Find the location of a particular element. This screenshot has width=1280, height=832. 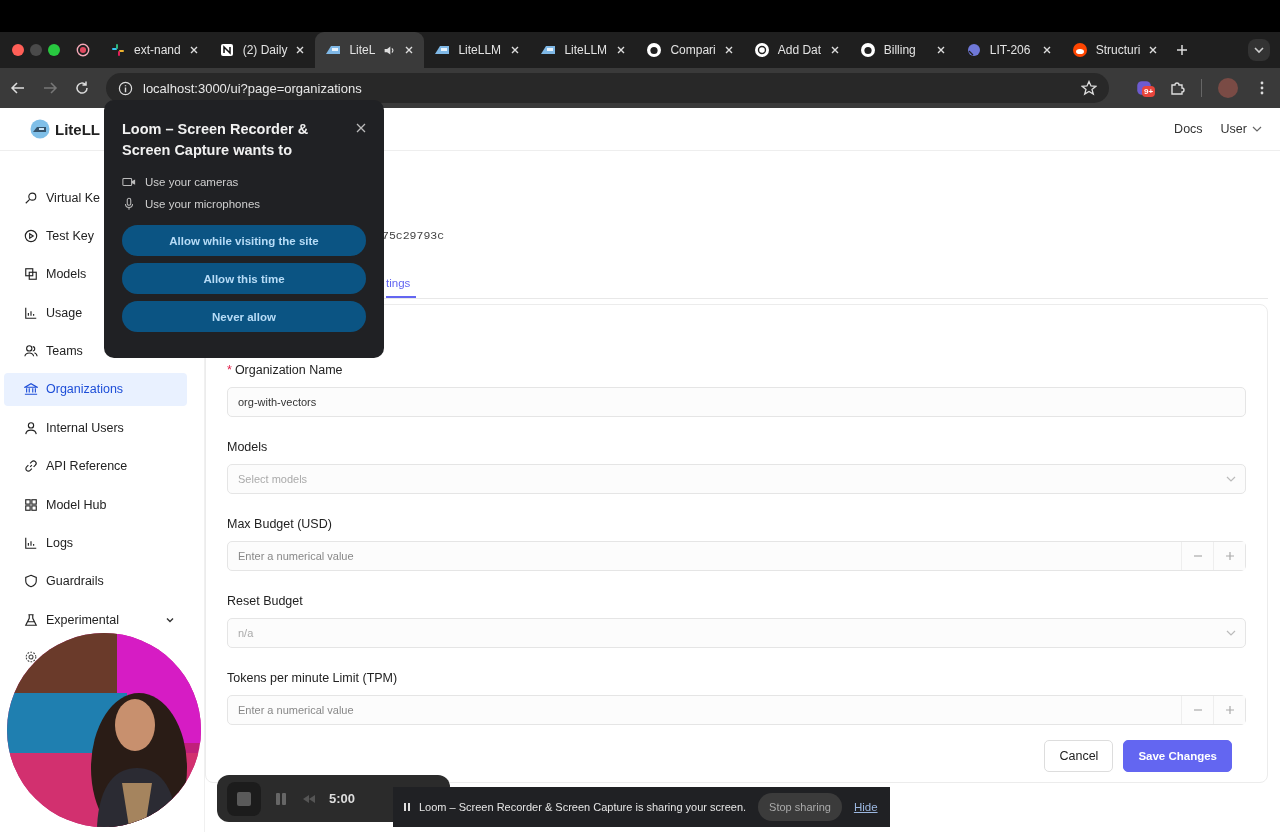

text-field: org-with-vectors is located at coordinates (736, 402).